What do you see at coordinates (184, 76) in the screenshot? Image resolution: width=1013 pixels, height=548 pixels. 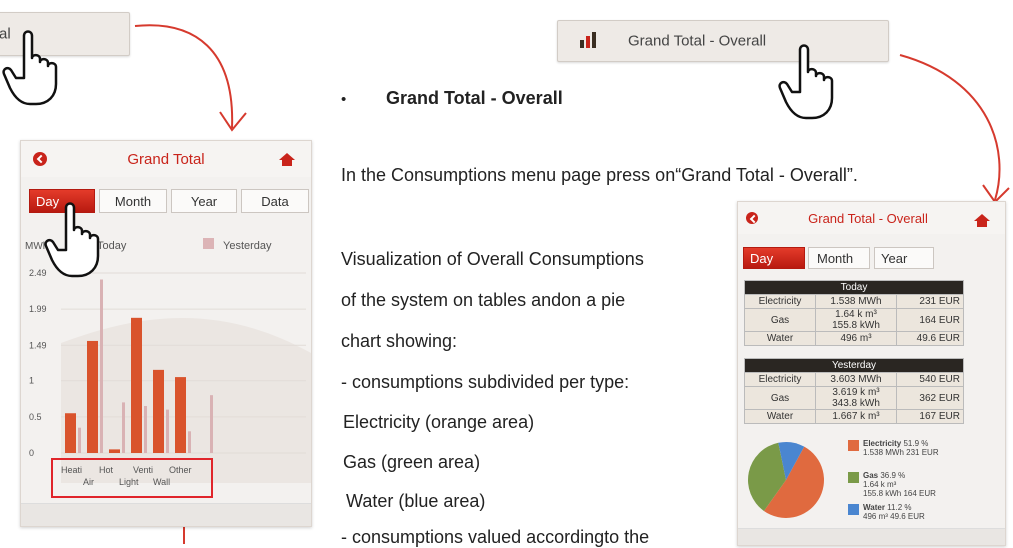 I see `arrow-left` at bounding box center [184, 76].